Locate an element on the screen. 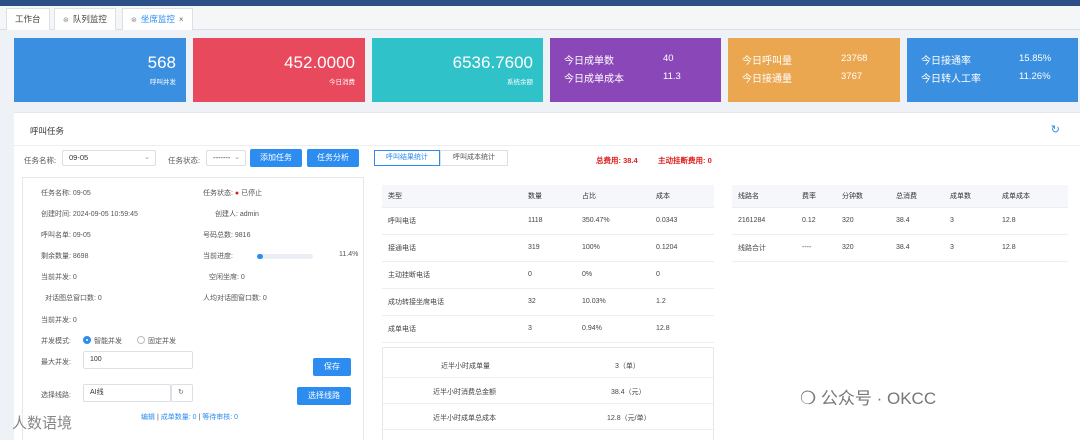 The image size is (1080, 440). column-header: 占比 is located at coordinates (613, 196).